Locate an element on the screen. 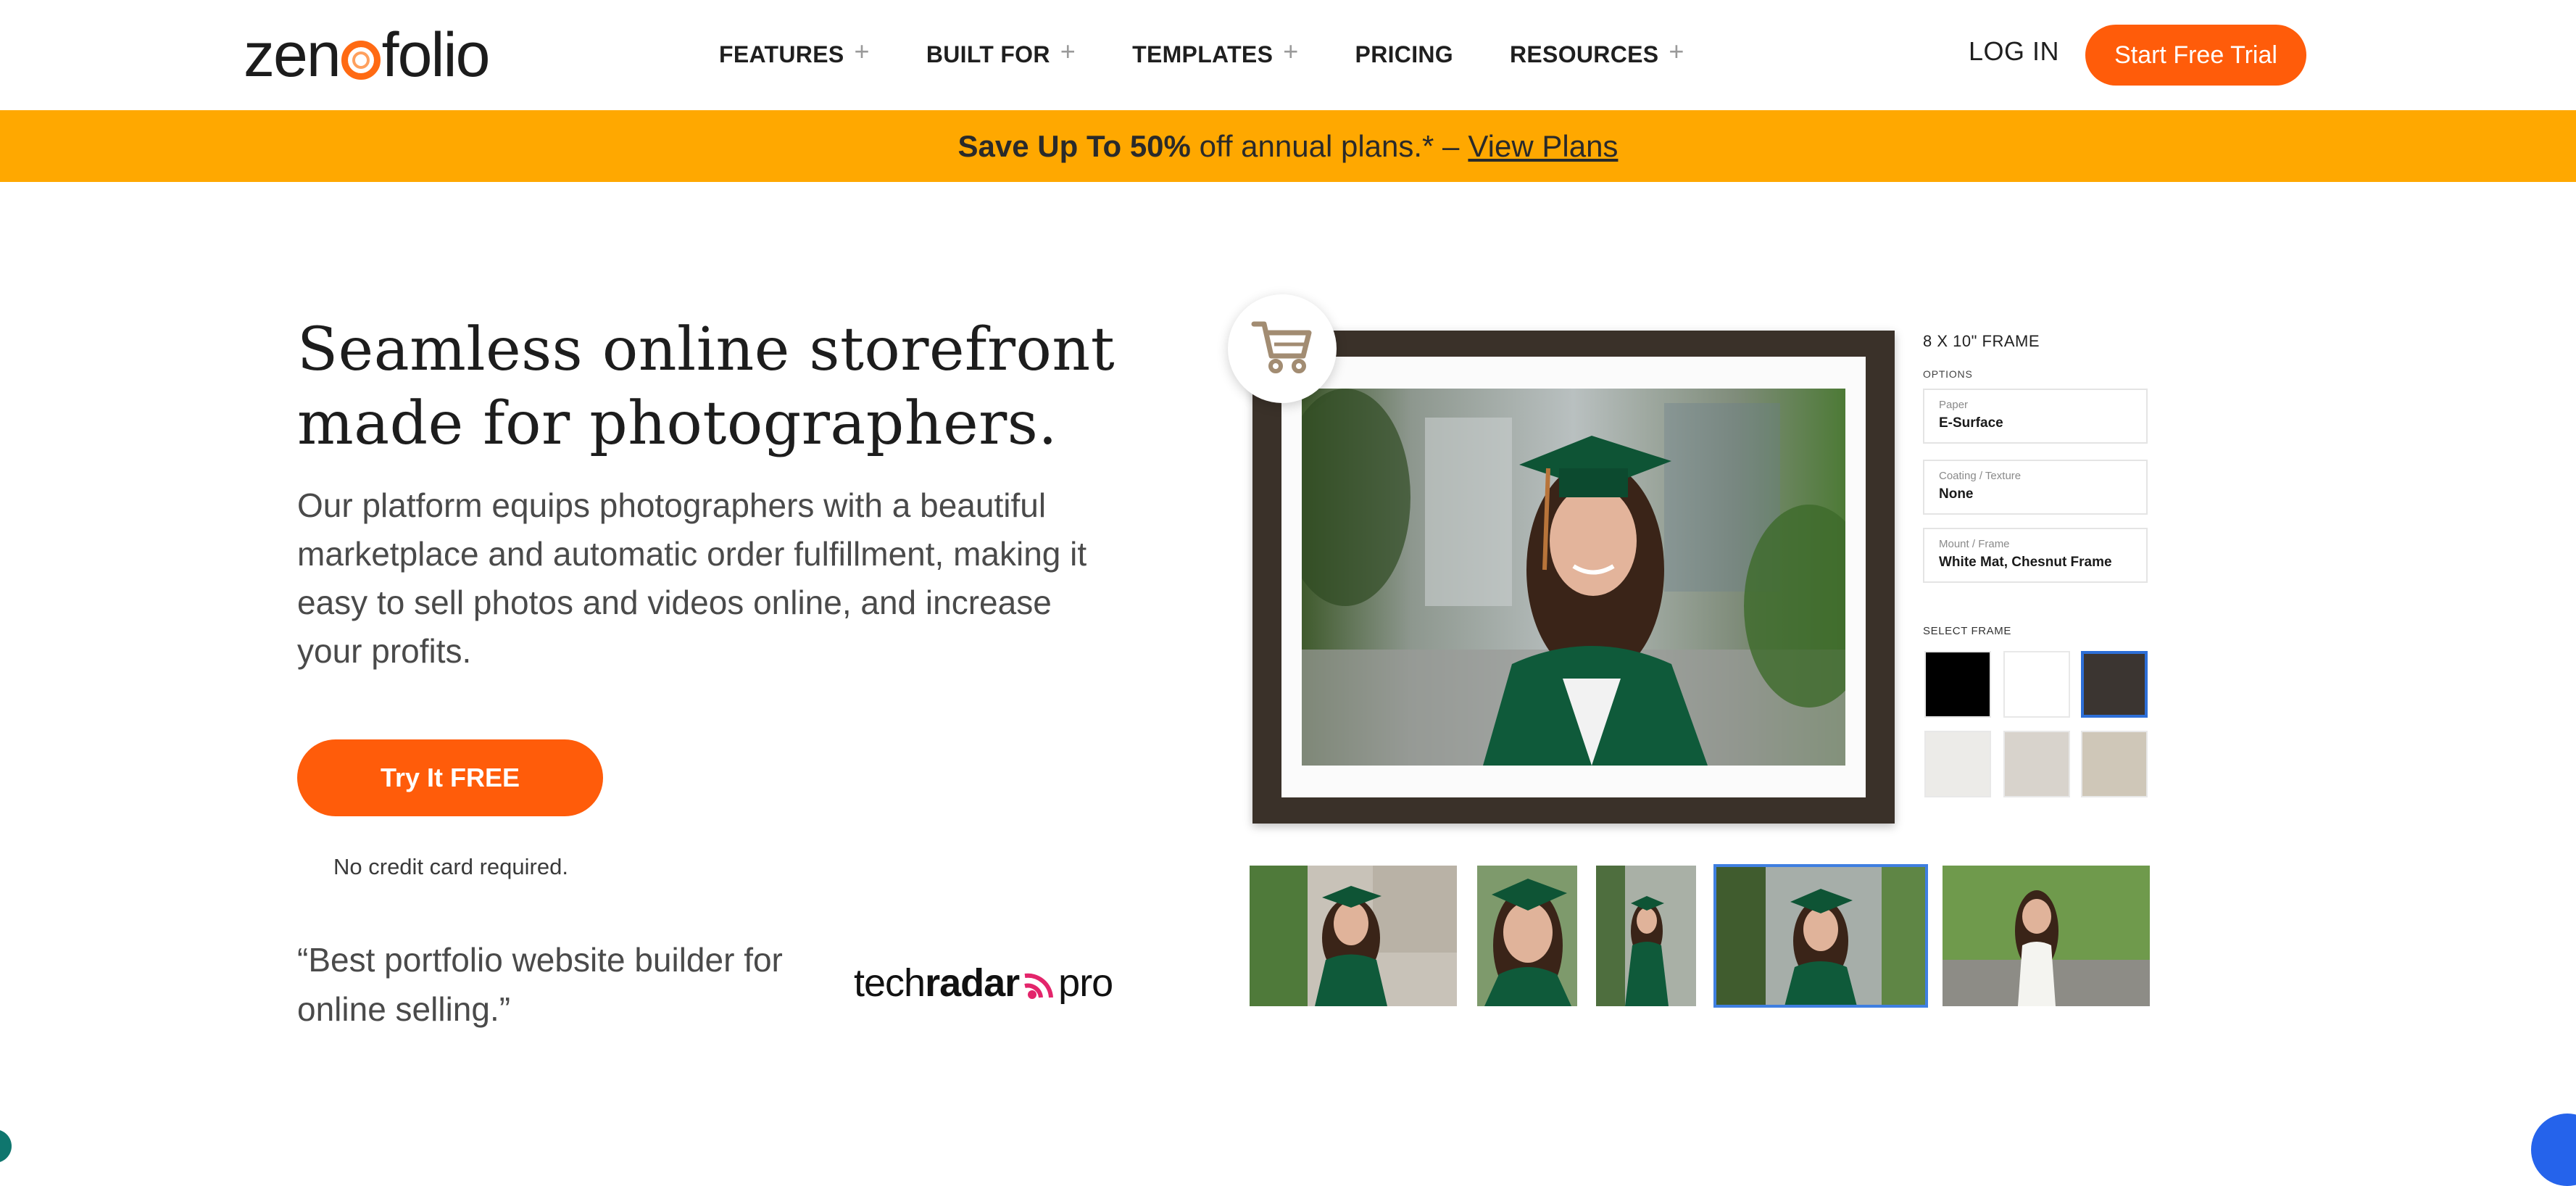 The image size is (2576, 1186). paper-option-label: Paper is located at coordinates (1954, 405).